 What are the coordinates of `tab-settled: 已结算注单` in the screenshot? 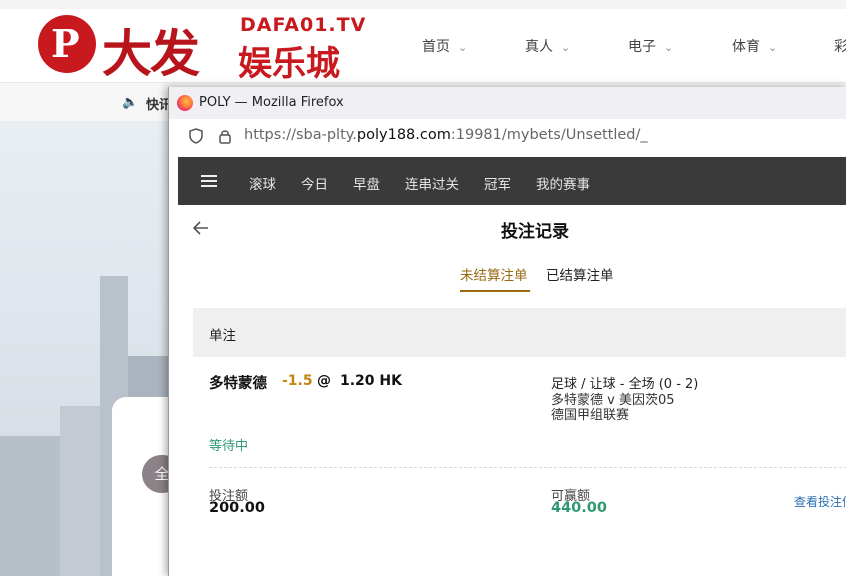 It's located at (580, 274).